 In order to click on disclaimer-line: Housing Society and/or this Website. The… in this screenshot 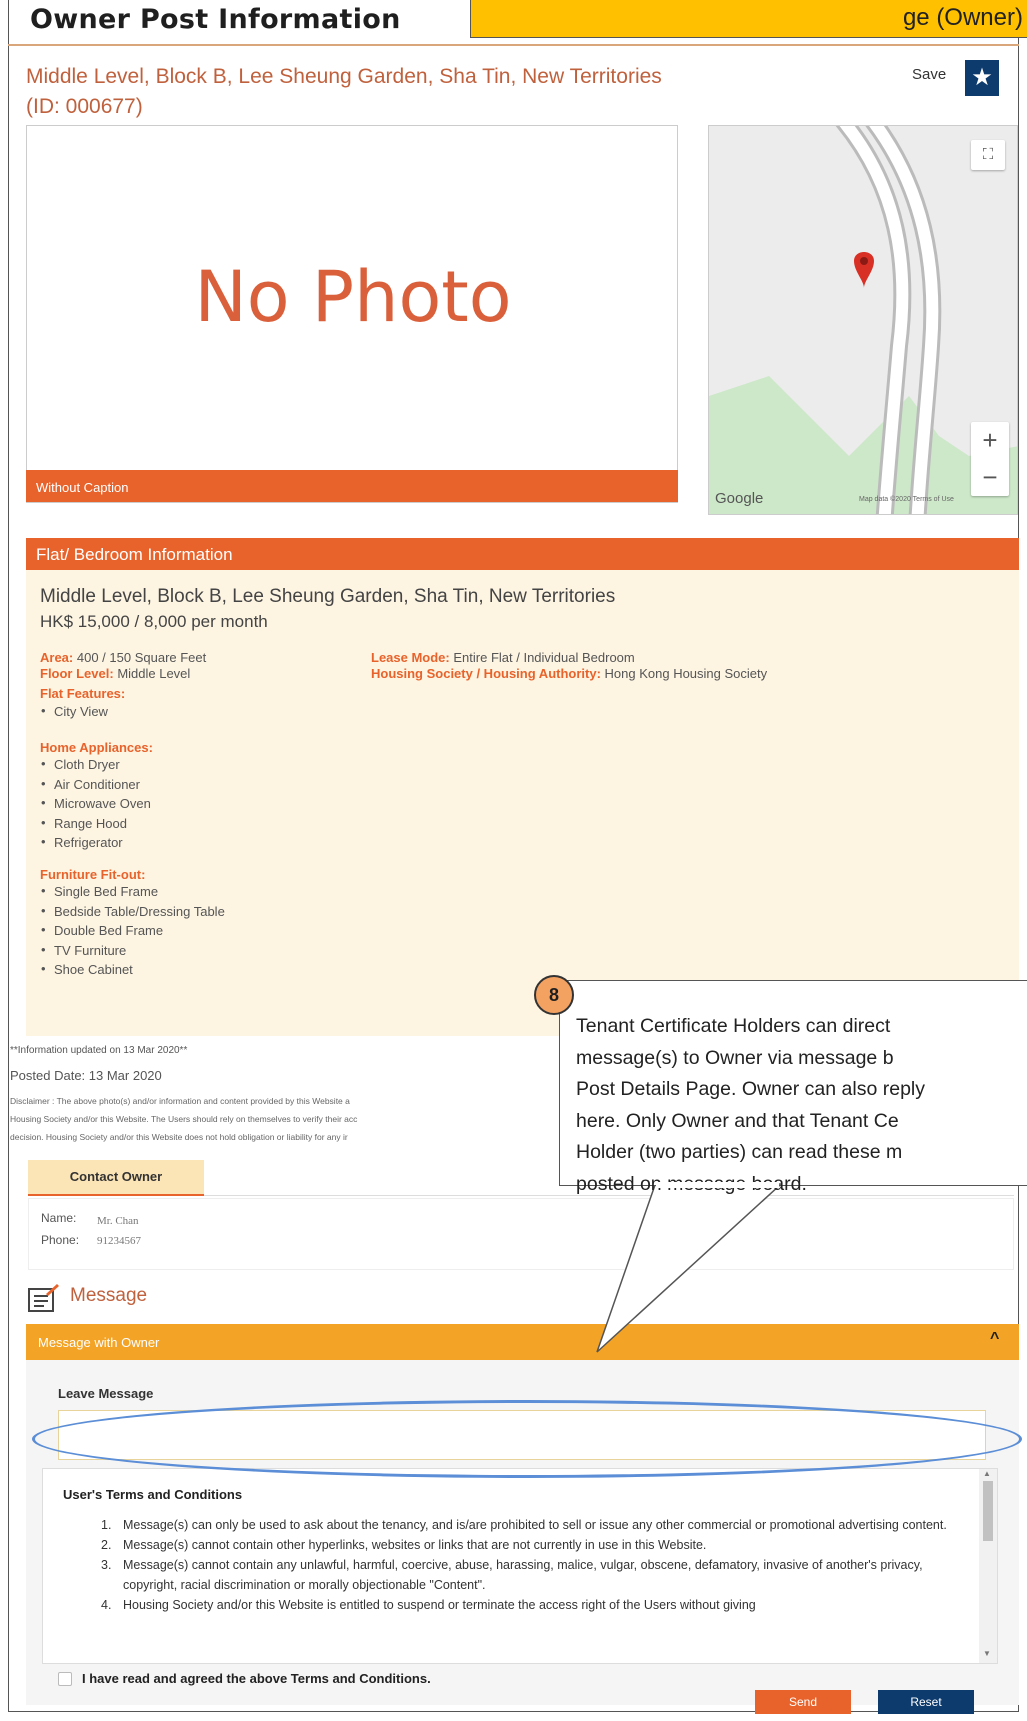, I will do `click(184, 1119)`.